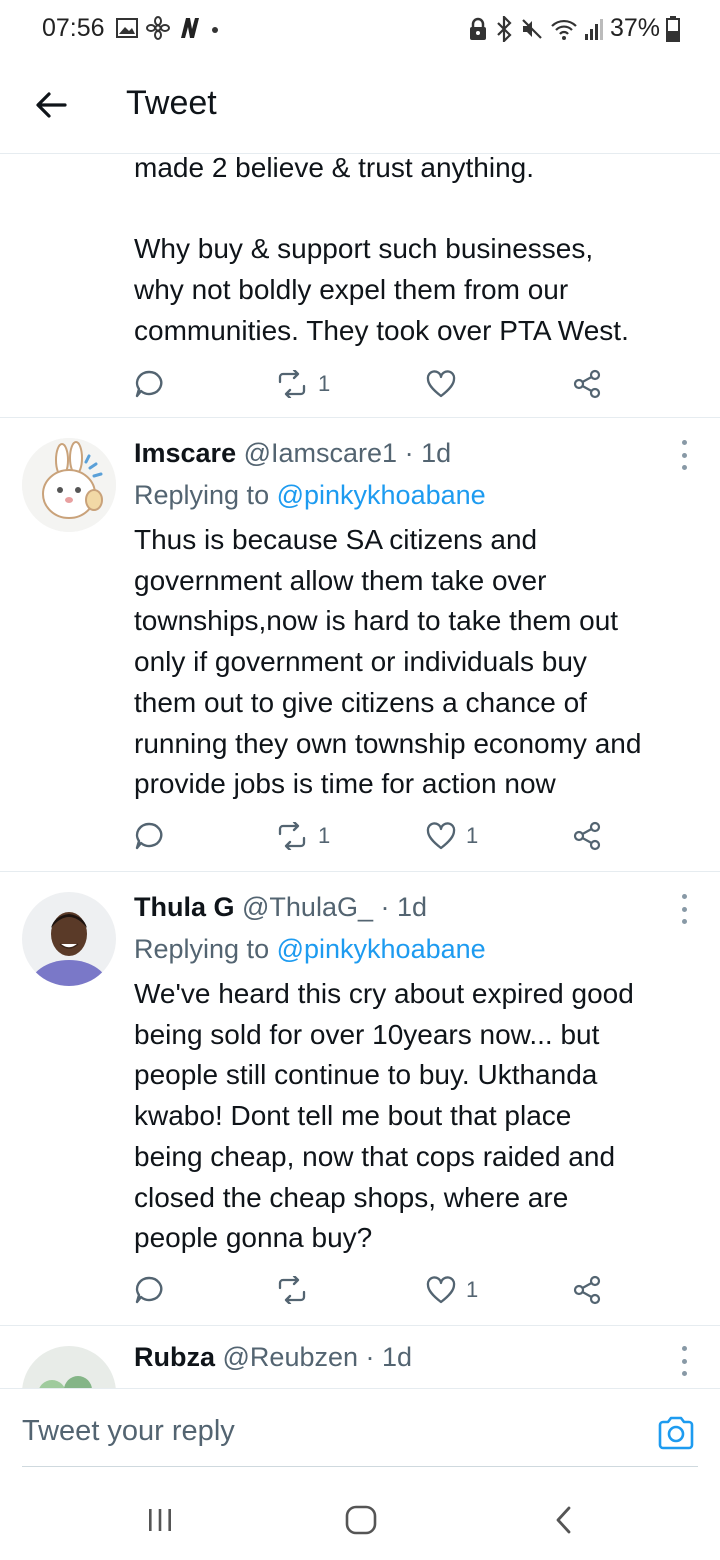 The height and width of the screenshot is (1560, 720). I want to click on system-back-button, so click(564, 1520).